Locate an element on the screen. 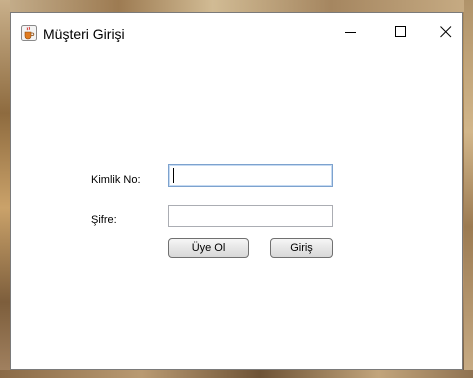 This screenshot has width=473, height=378. id-input is located at coordinates (250, 175).